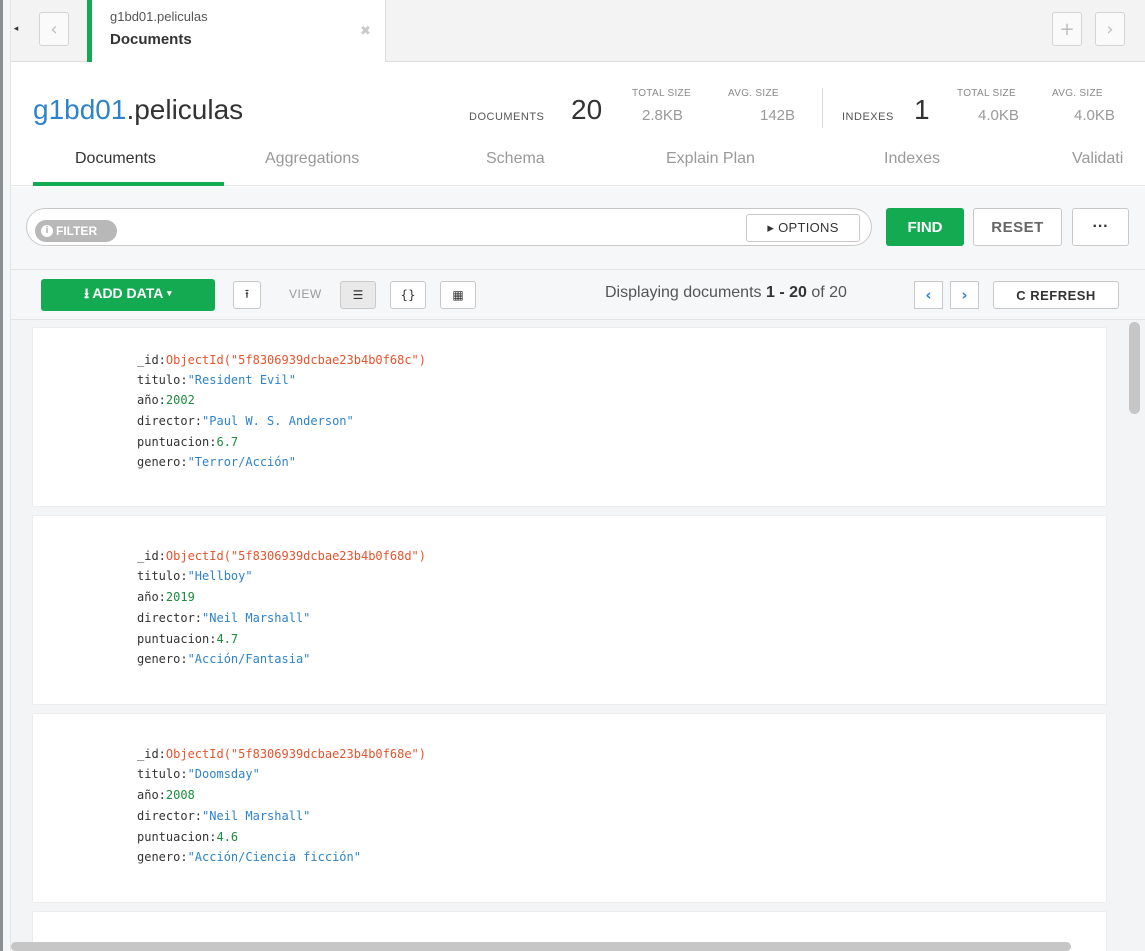 This screenshot has width=1145, height=951. Describe the element at coordinates (198, 774) in the screenshot. I see `field-titulo: titulo:"Doomsday"` at that location.